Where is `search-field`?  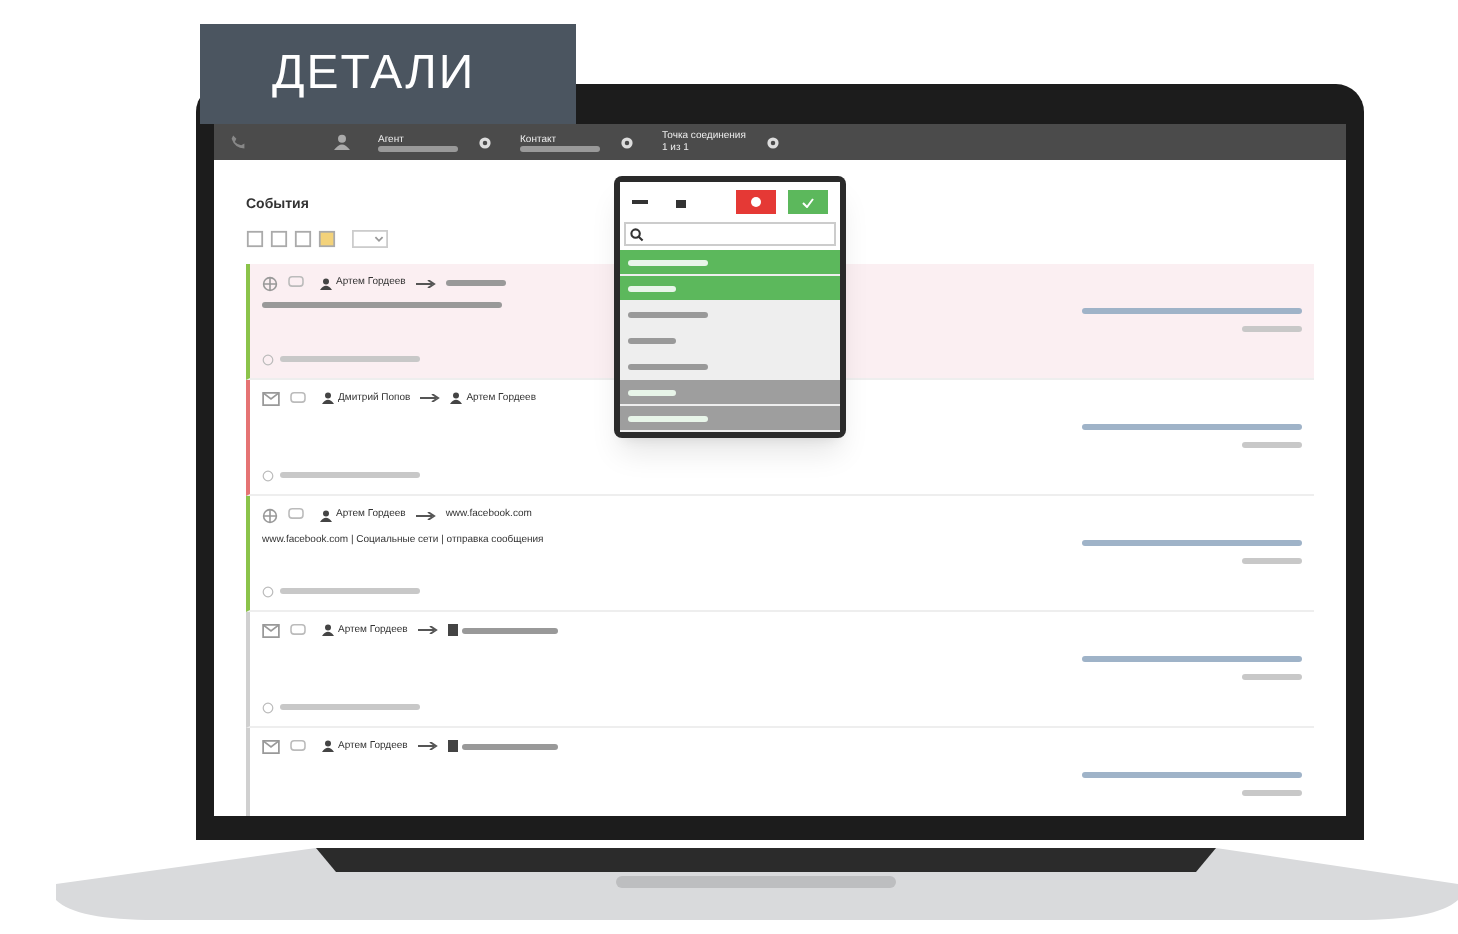
search-field is located at coordinates (730, 234).